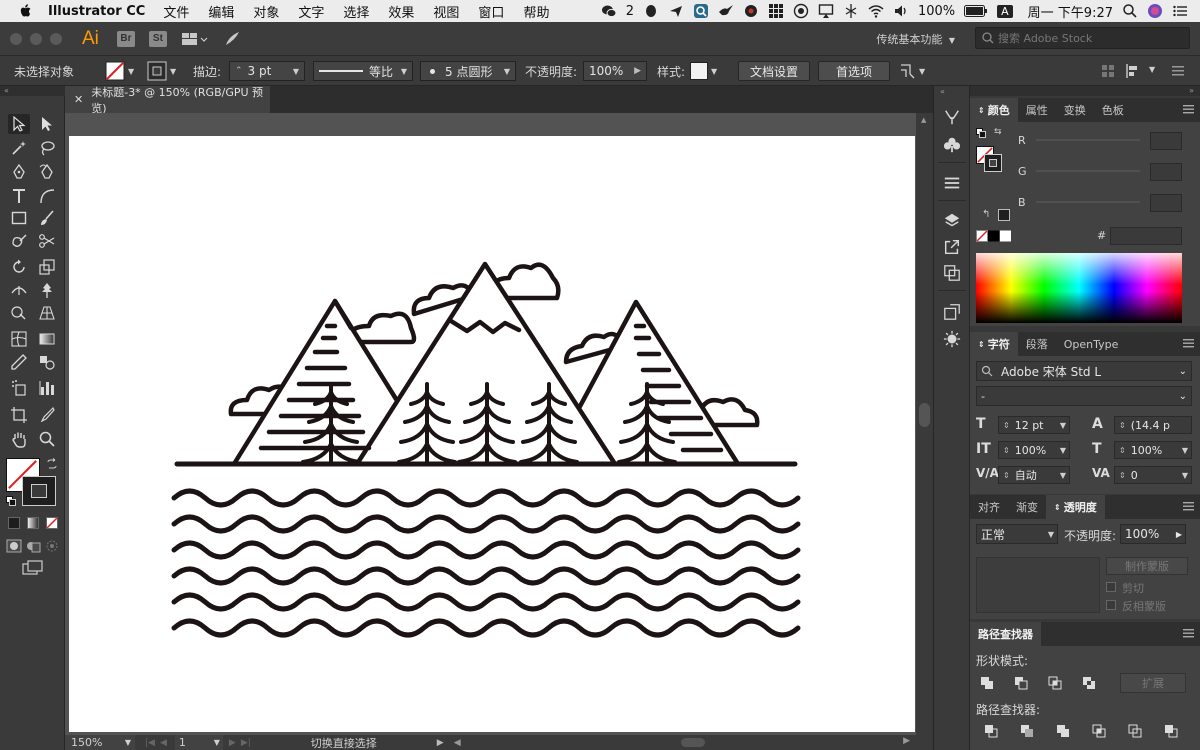 The height and width of the screenshot is (750, 1200). What do you see at coordinates (994, 344) in the screenshot?
I see `tab-character: ⇕ 字符` at bounding box center [994, 344].